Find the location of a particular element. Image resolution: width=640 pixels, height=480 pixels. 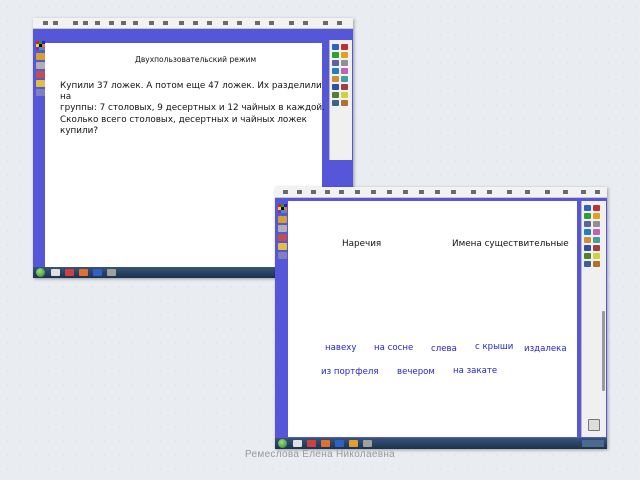

draggable-word: с крыши is located at coordinates (494, 347).